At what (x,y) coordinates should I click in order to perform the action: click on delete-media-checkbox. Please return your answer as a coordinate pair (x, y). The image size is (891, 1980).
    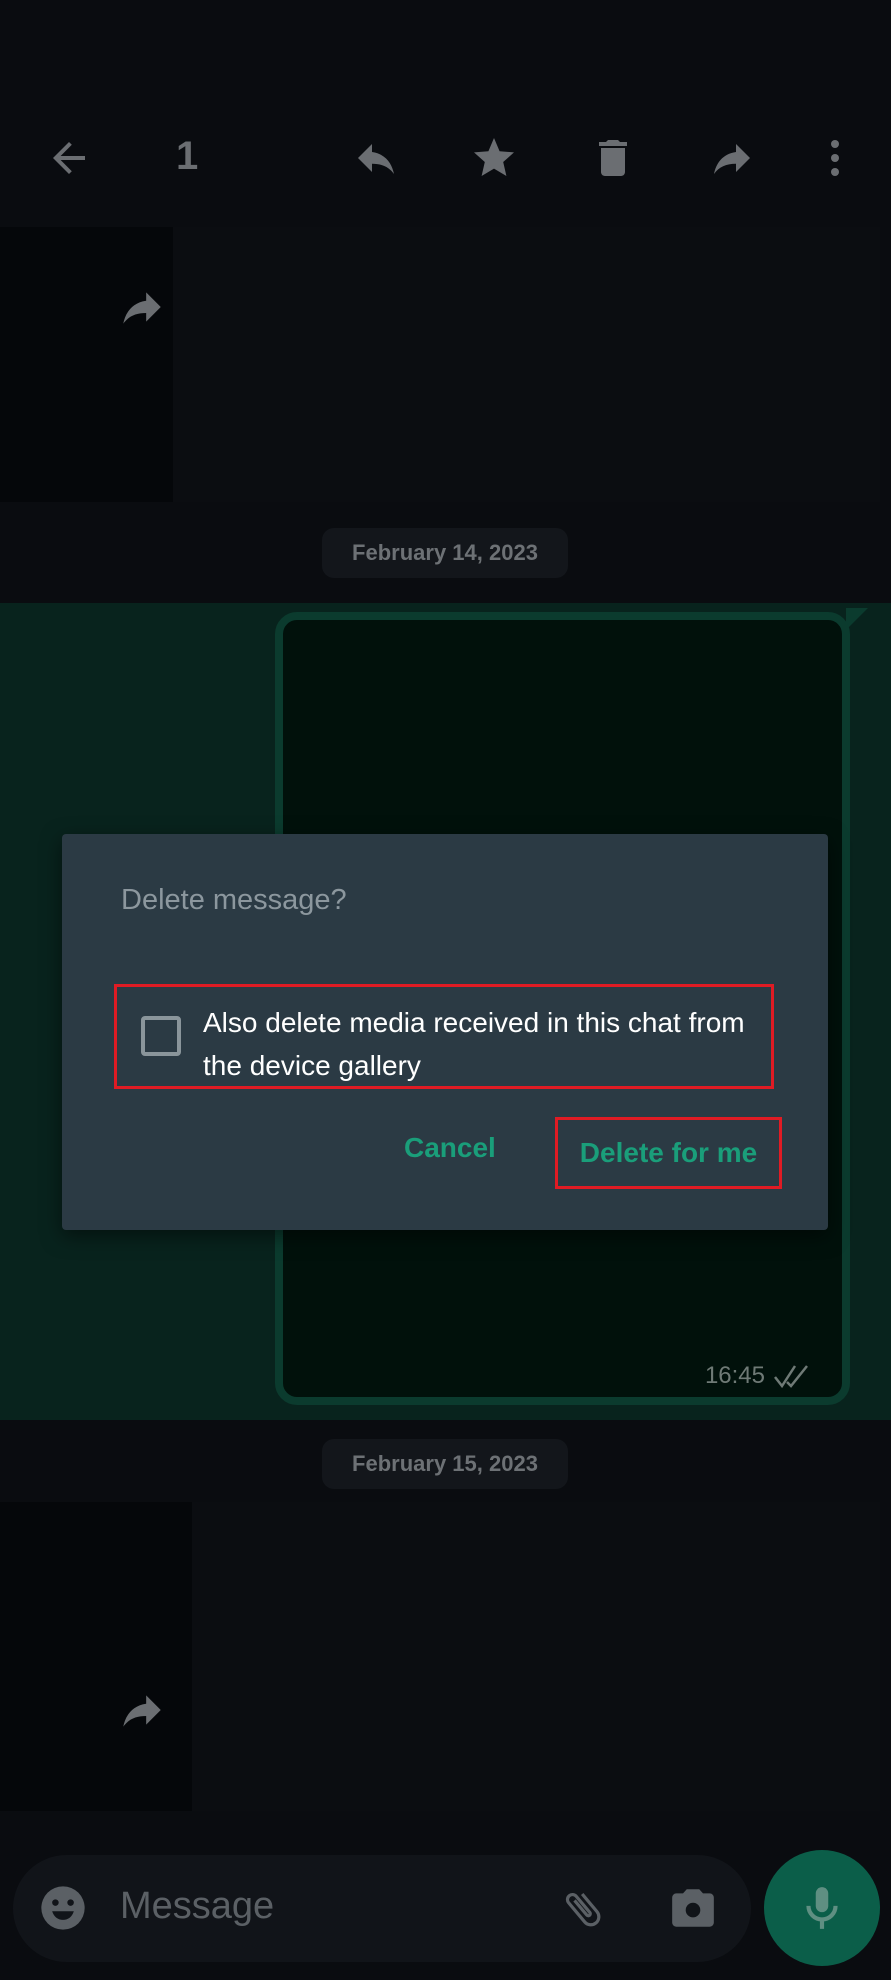
    Looking at the image, I should click on (161, 1036).